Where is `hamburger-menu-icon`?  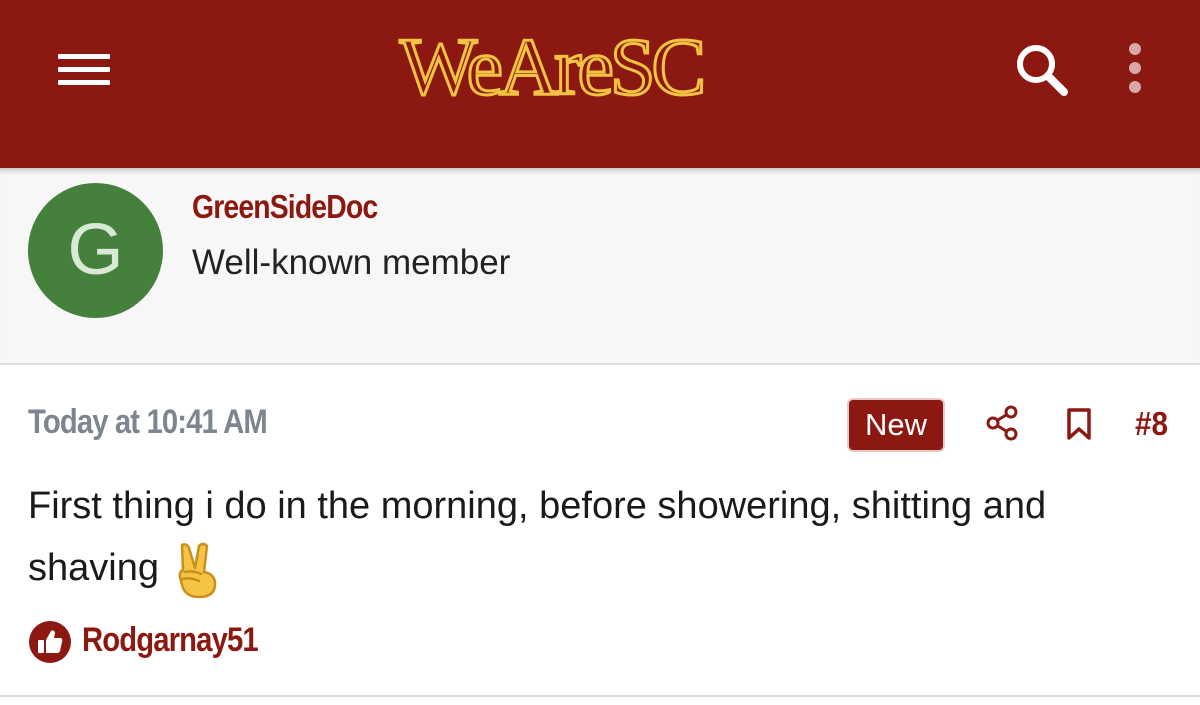 hamburger-menu-icon is located at coordinates (84, 70).